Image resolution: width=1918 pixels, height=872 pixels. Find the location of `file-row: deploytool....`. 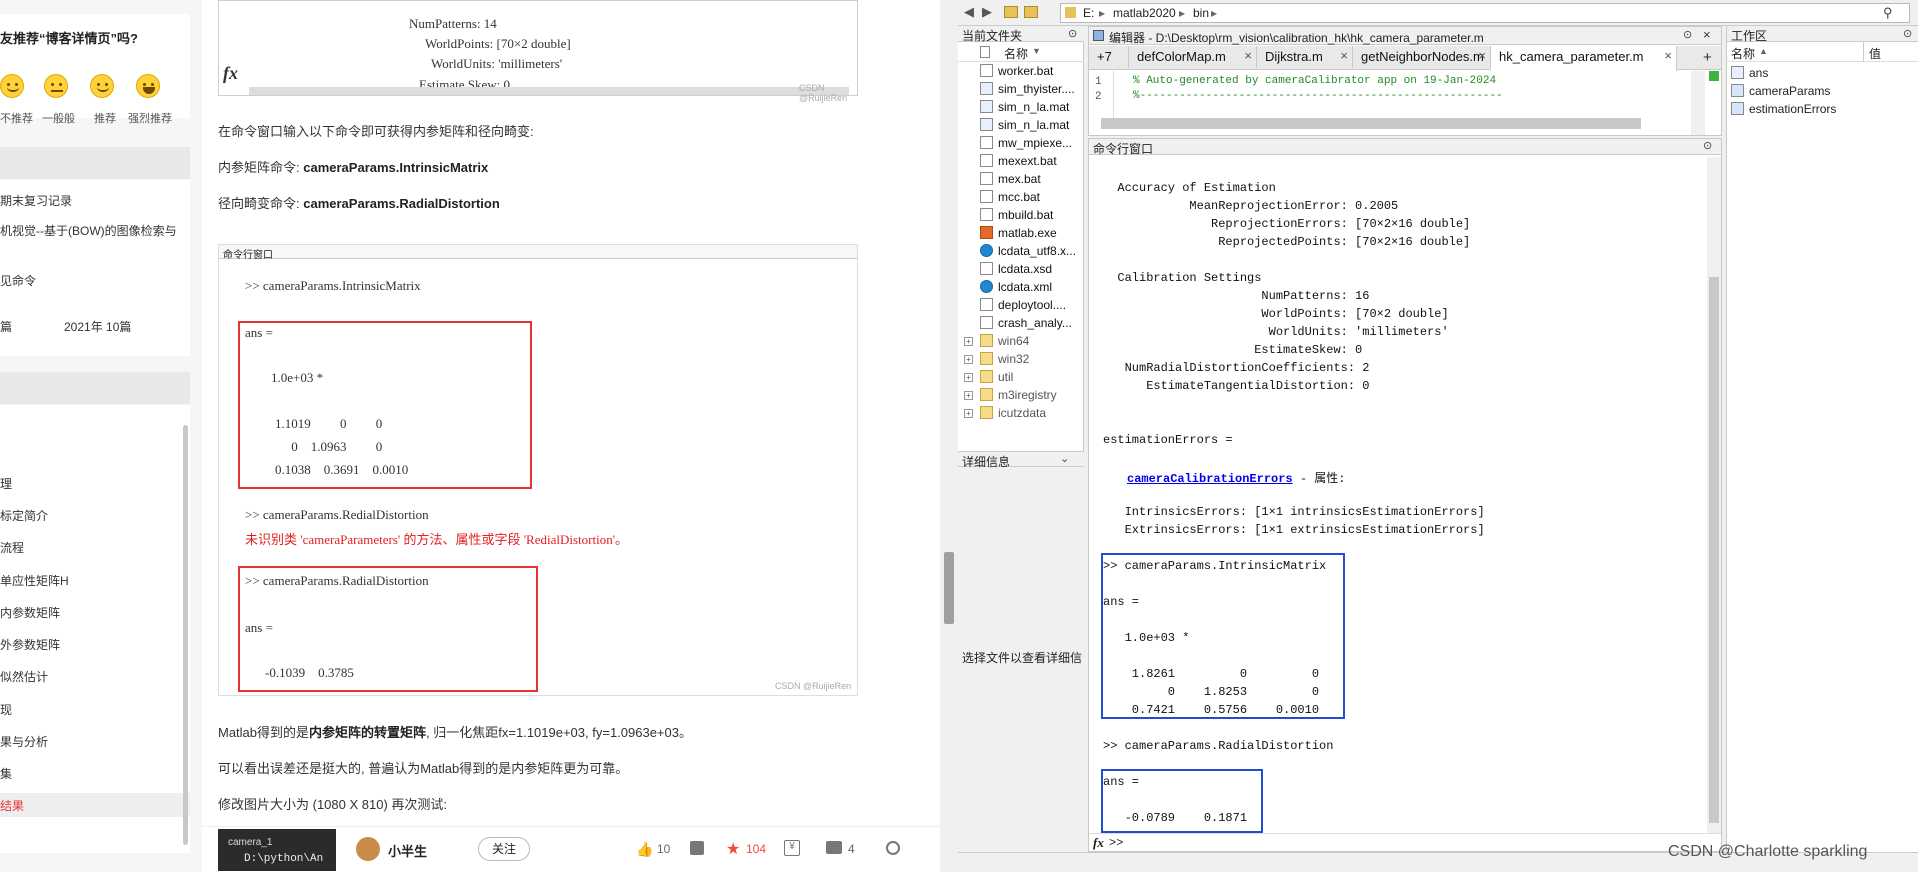

file-row: deploytool.... is located at coordinates (1023, 307).